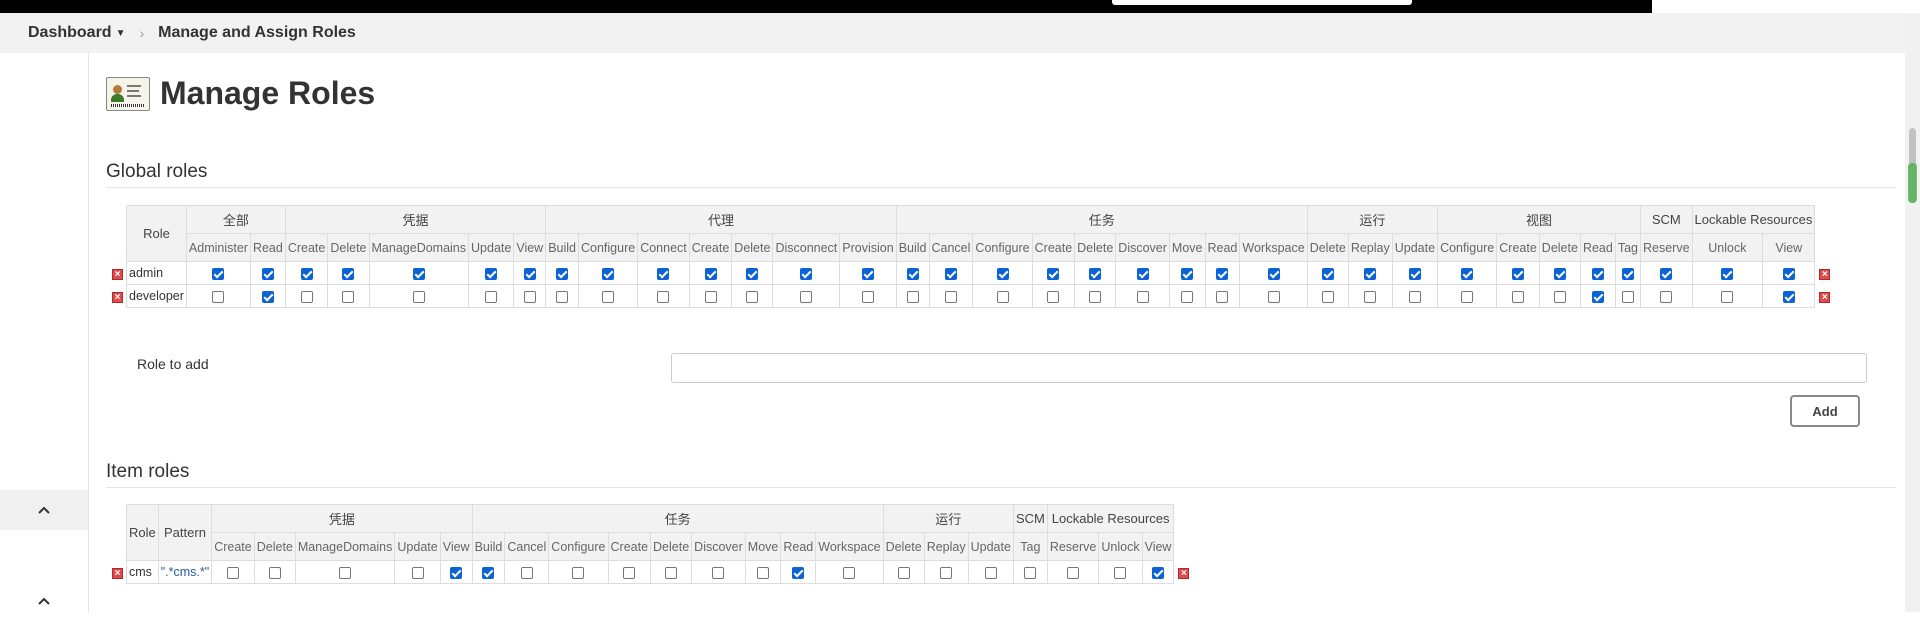  Describe the element at coordinates (1262, 2) in the screenshot. I see `search-box` at that location.